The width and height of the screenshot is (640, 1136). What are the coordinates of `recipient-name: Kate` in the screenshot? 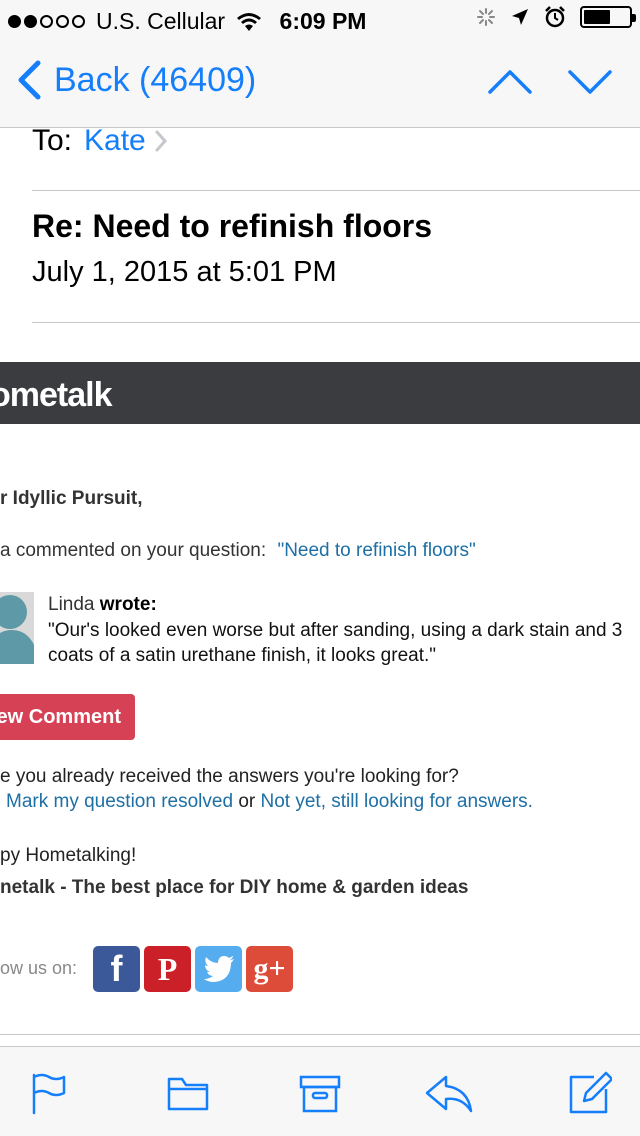 It's located at (115, 141).